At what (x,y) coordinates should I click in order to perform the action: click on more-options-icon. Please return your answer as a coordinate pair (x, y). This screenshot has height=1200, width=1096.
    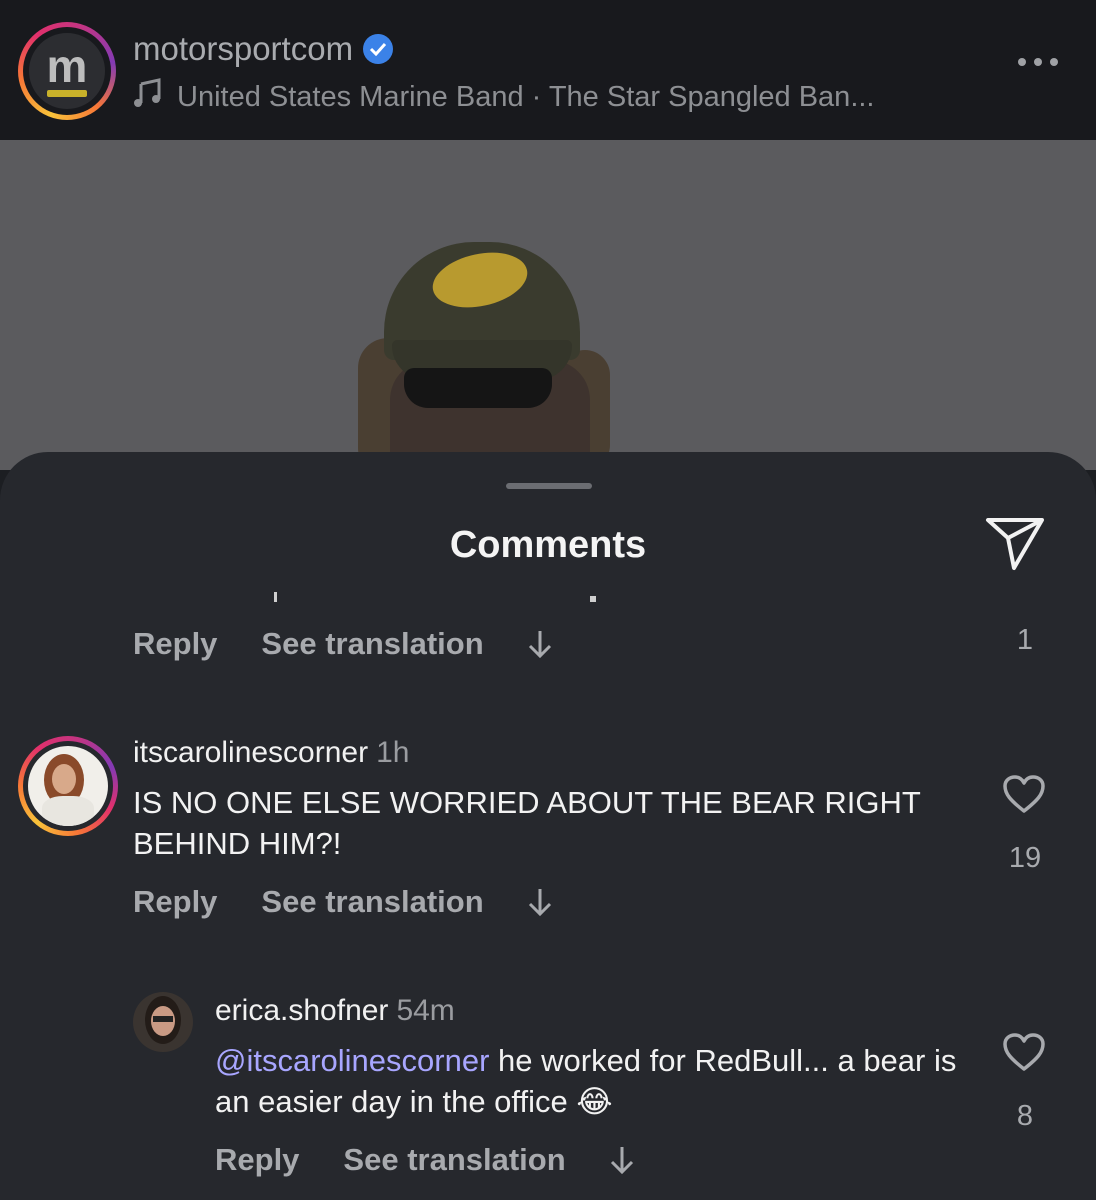
    Looking at the image, I should click on (1038, 62).